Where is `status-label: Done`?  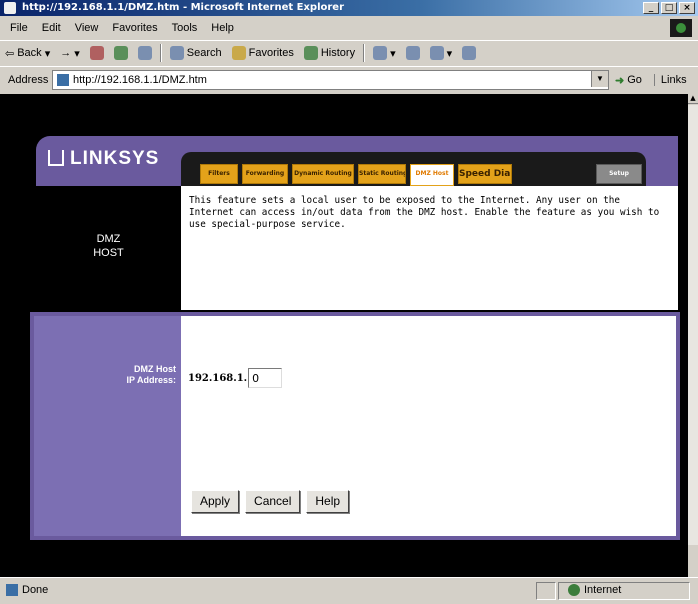 status-label: Done is located at coordinates (35, 590).